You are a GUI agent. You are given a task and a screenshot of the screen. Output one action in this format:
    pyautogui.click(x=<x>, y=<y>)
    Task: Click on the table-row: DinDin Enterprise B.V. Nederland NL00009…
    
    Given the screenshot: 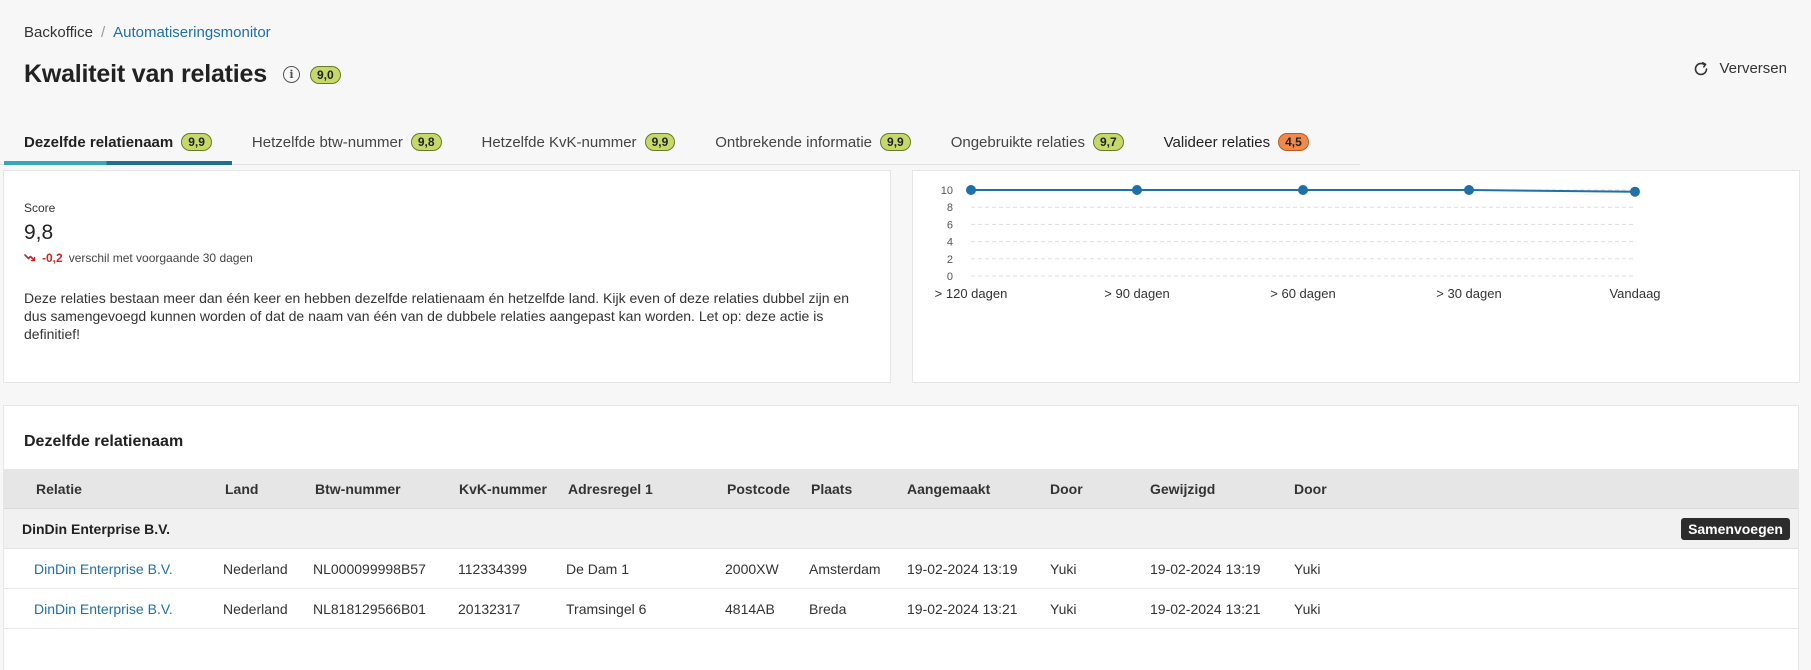 What is the action you would take?
    pyautogui.click(x=901, y=569)
    